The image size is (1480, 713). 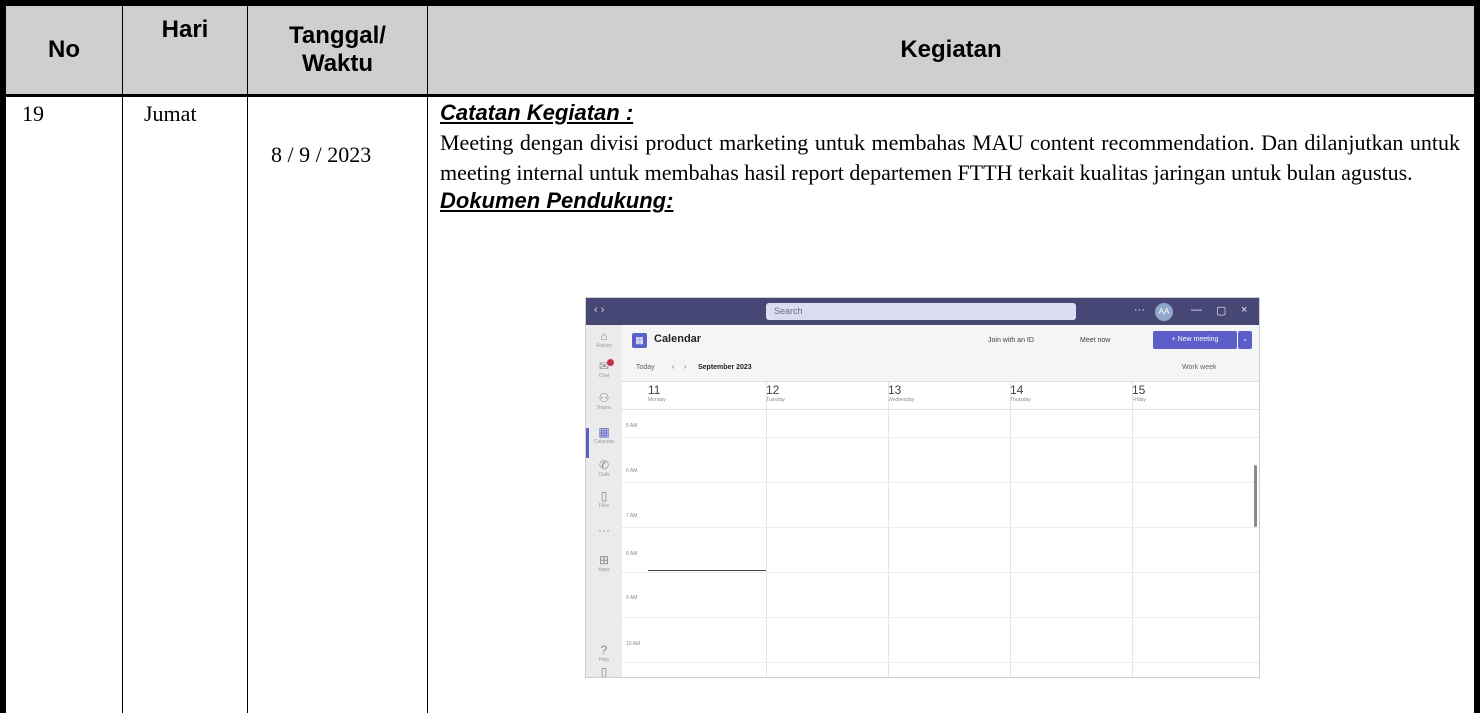 I want to click on device-icon: ▯, so click(x=604, y=671).